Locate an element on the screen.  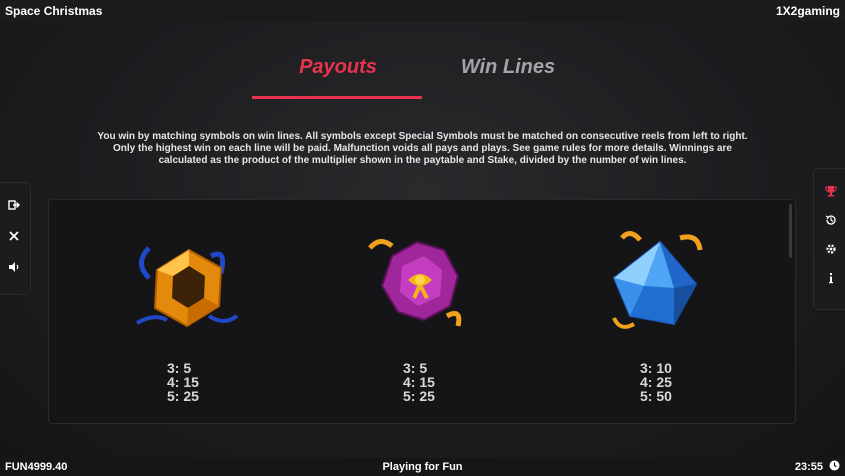
tab-payouts: Payouts is located at coordinates (338, 67).